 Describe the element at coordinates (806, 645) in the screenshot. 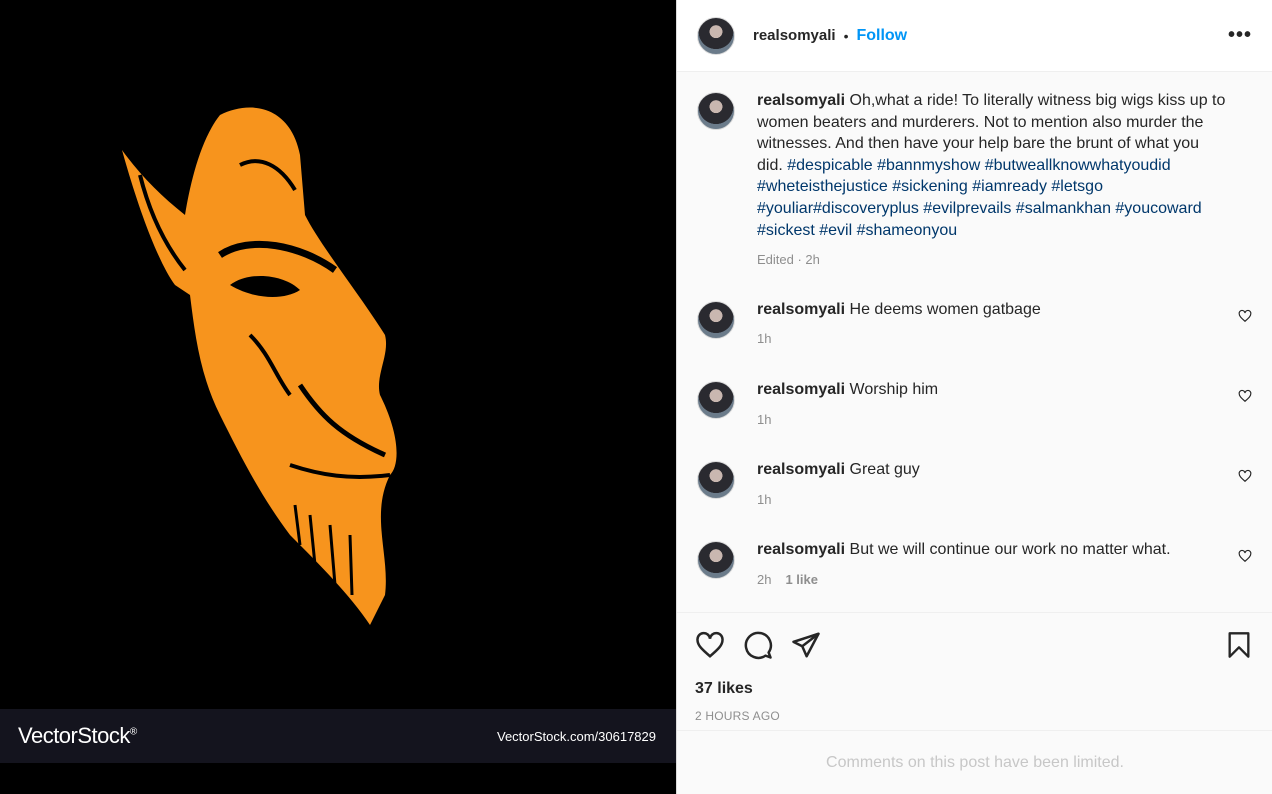

I see `share-paper-plane-icon` at that location.